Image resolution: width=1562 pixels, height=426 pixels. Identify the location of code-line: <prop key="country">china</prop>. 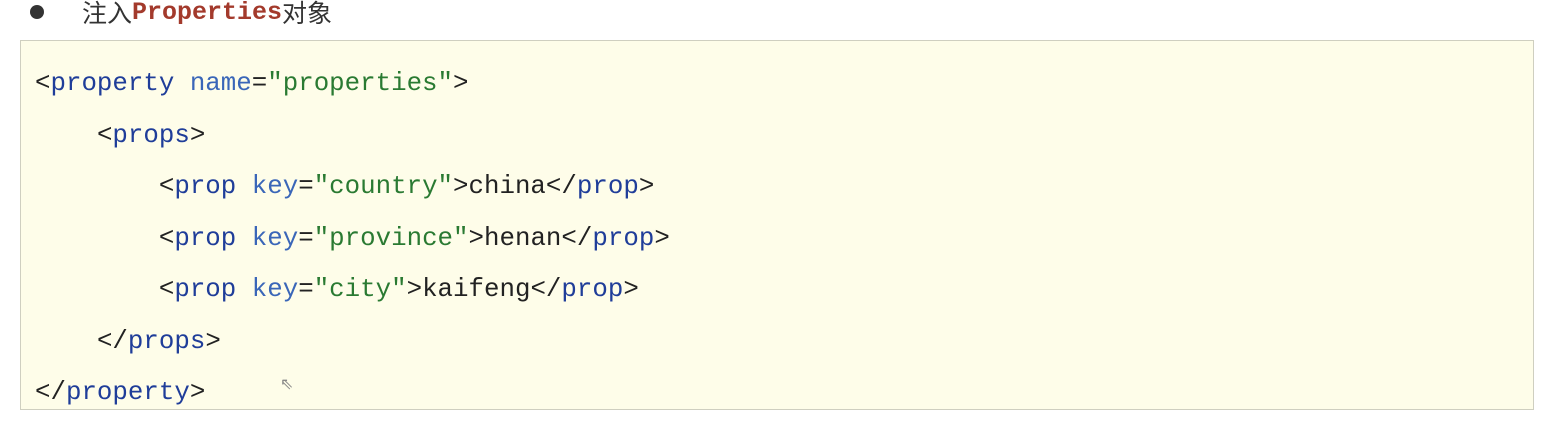
(352, 187).